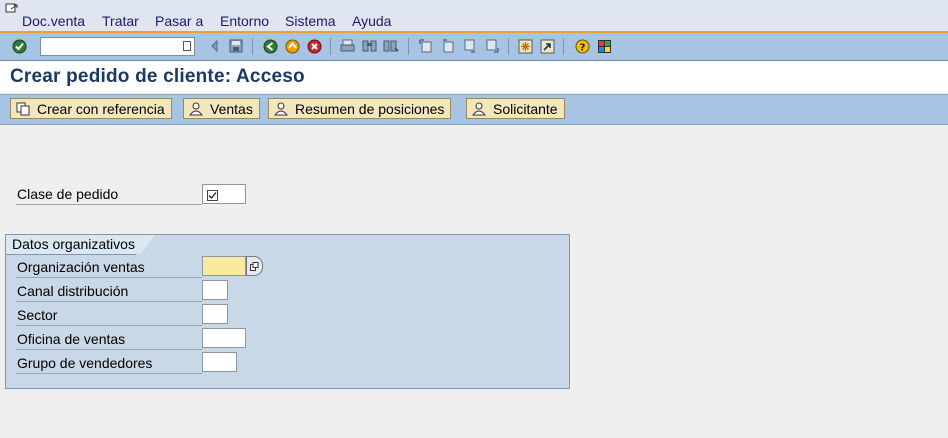  Describe the element at coordinates (80, 244) in the screenshot. I see `group-title: Datos organizativos` at that location.